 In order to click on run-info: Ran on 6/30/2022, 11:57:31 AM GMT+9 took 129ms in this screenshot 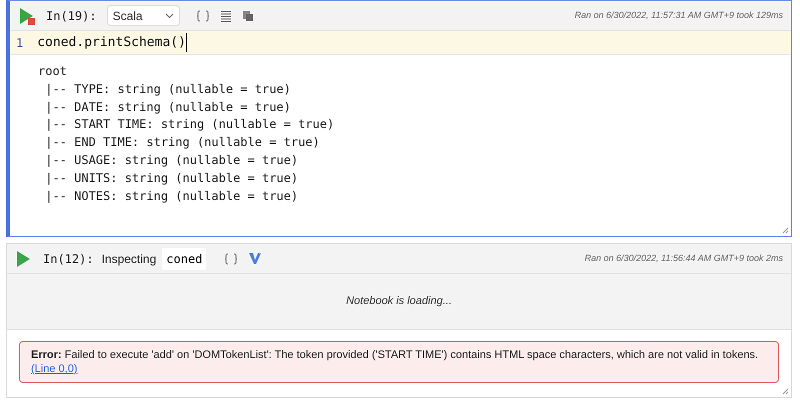, I will do `click(678, 15)`.